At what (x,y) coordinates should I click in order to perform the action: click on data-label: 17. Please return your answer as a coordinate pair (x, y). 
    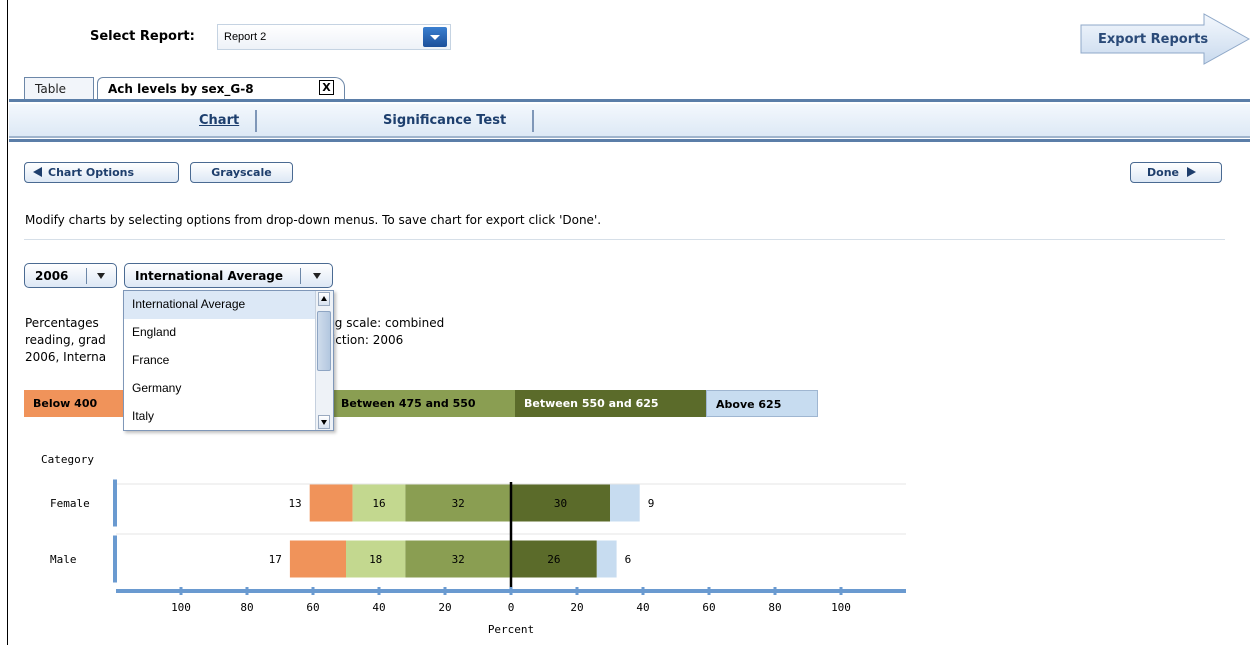
    Looking at the image, I should click on (275, 559).